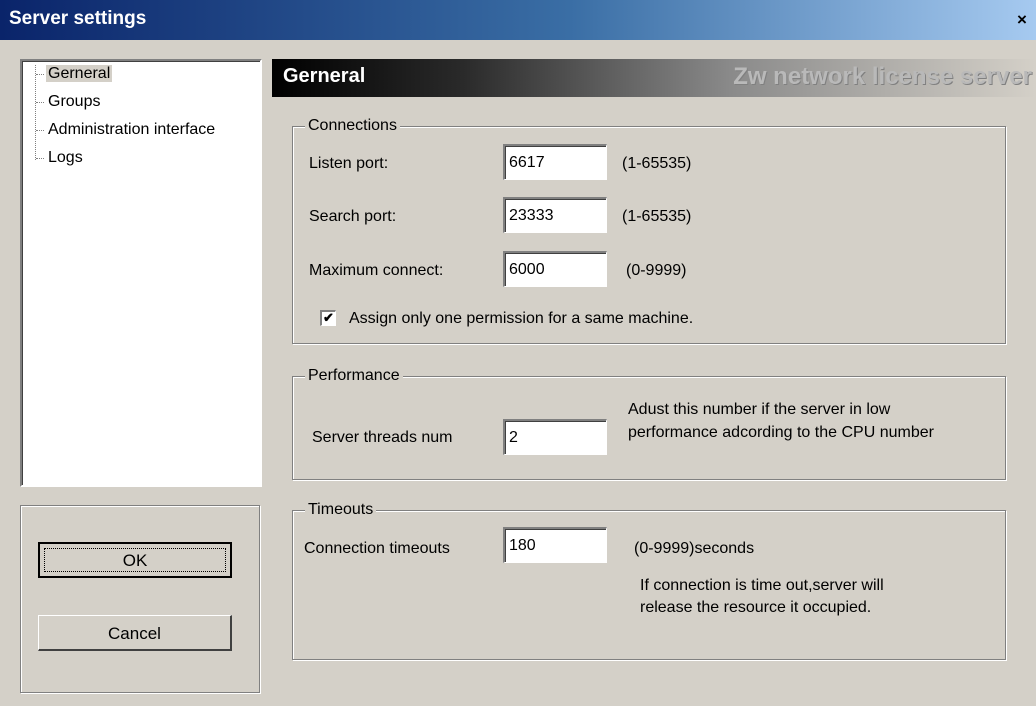 This screenshot has height=706, width=1036. I want to click on listen-port-input, so click(555, 162).